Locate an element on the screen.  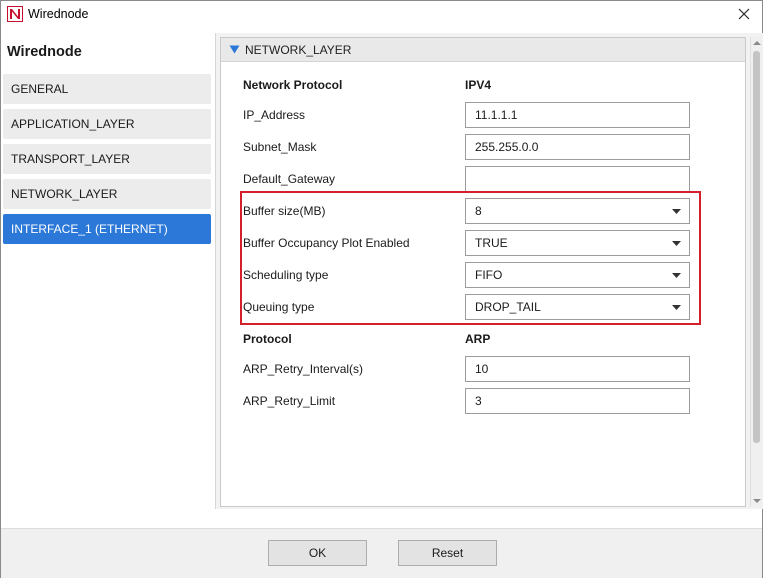
scroll-down-icon is located at coordinates (757, 501).